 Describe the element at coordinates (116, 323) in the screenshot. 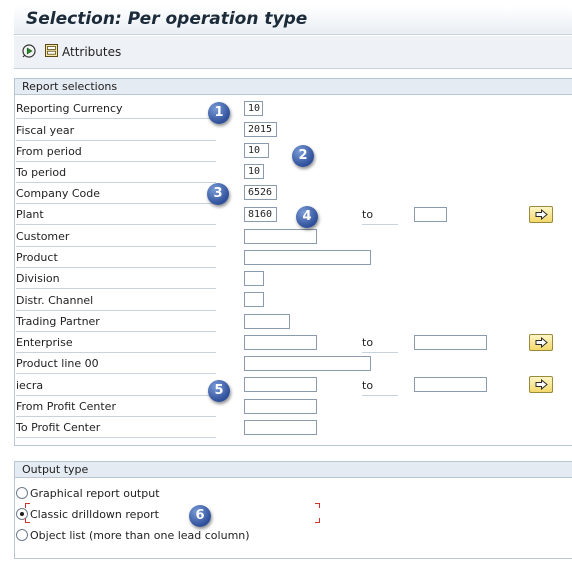

I see `label-trading-partner: Trading Partner` at that location.